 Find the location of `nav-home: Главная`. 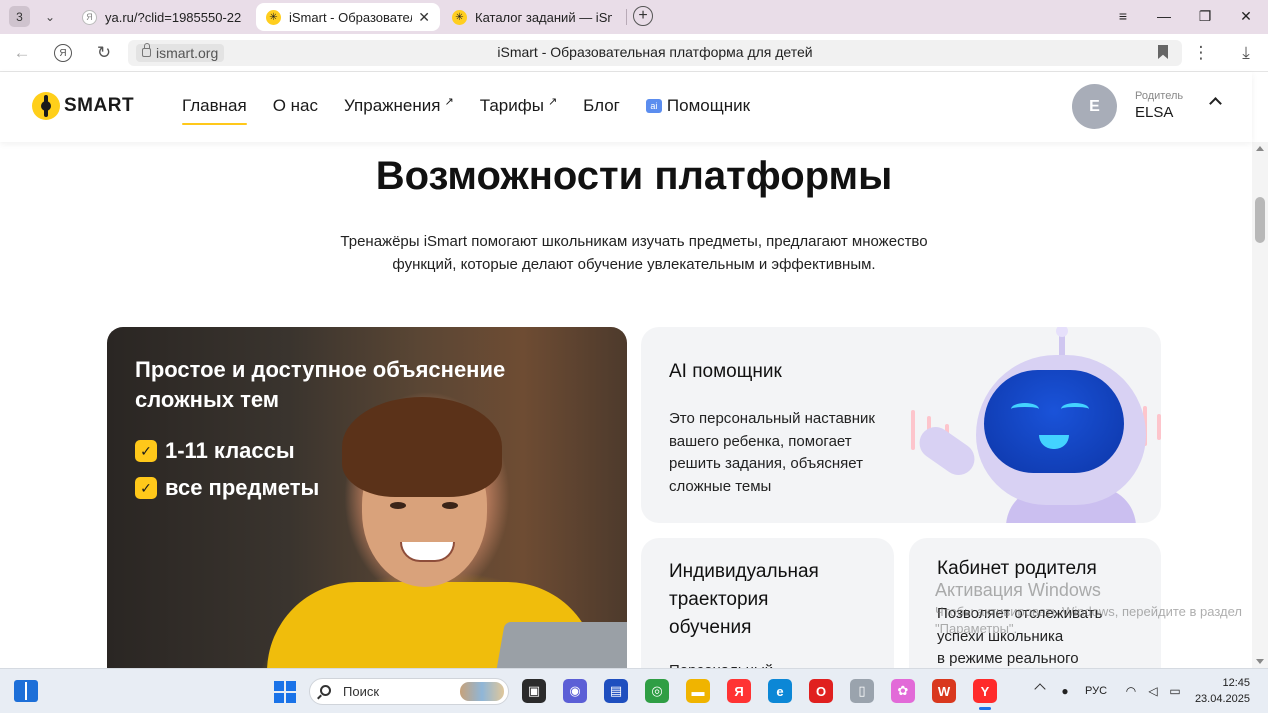

nav-home: Главная is located at coordinates (214, 110).